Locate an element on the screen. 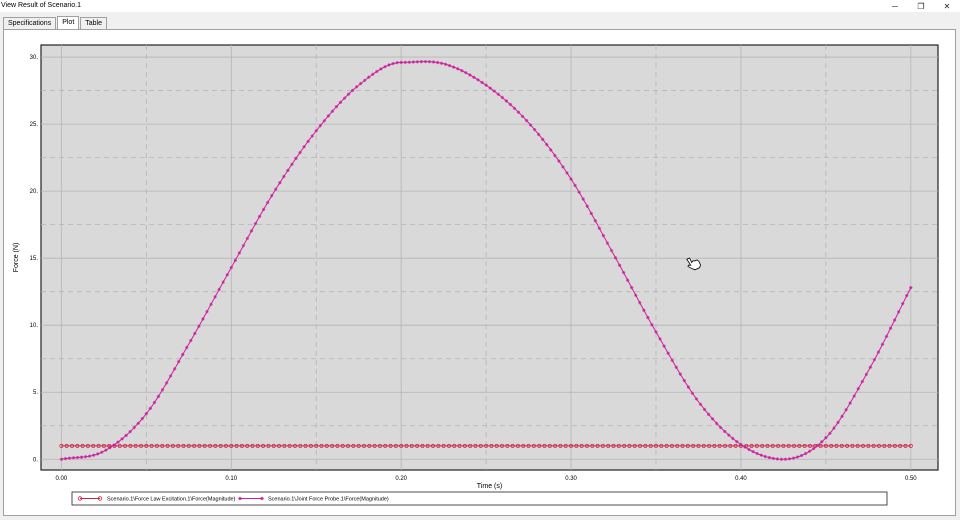 Image resolution: width=960 pixels, height=520 pixels. window-controls: ─ ❐ ✕ is located at coordinates (921, 6).